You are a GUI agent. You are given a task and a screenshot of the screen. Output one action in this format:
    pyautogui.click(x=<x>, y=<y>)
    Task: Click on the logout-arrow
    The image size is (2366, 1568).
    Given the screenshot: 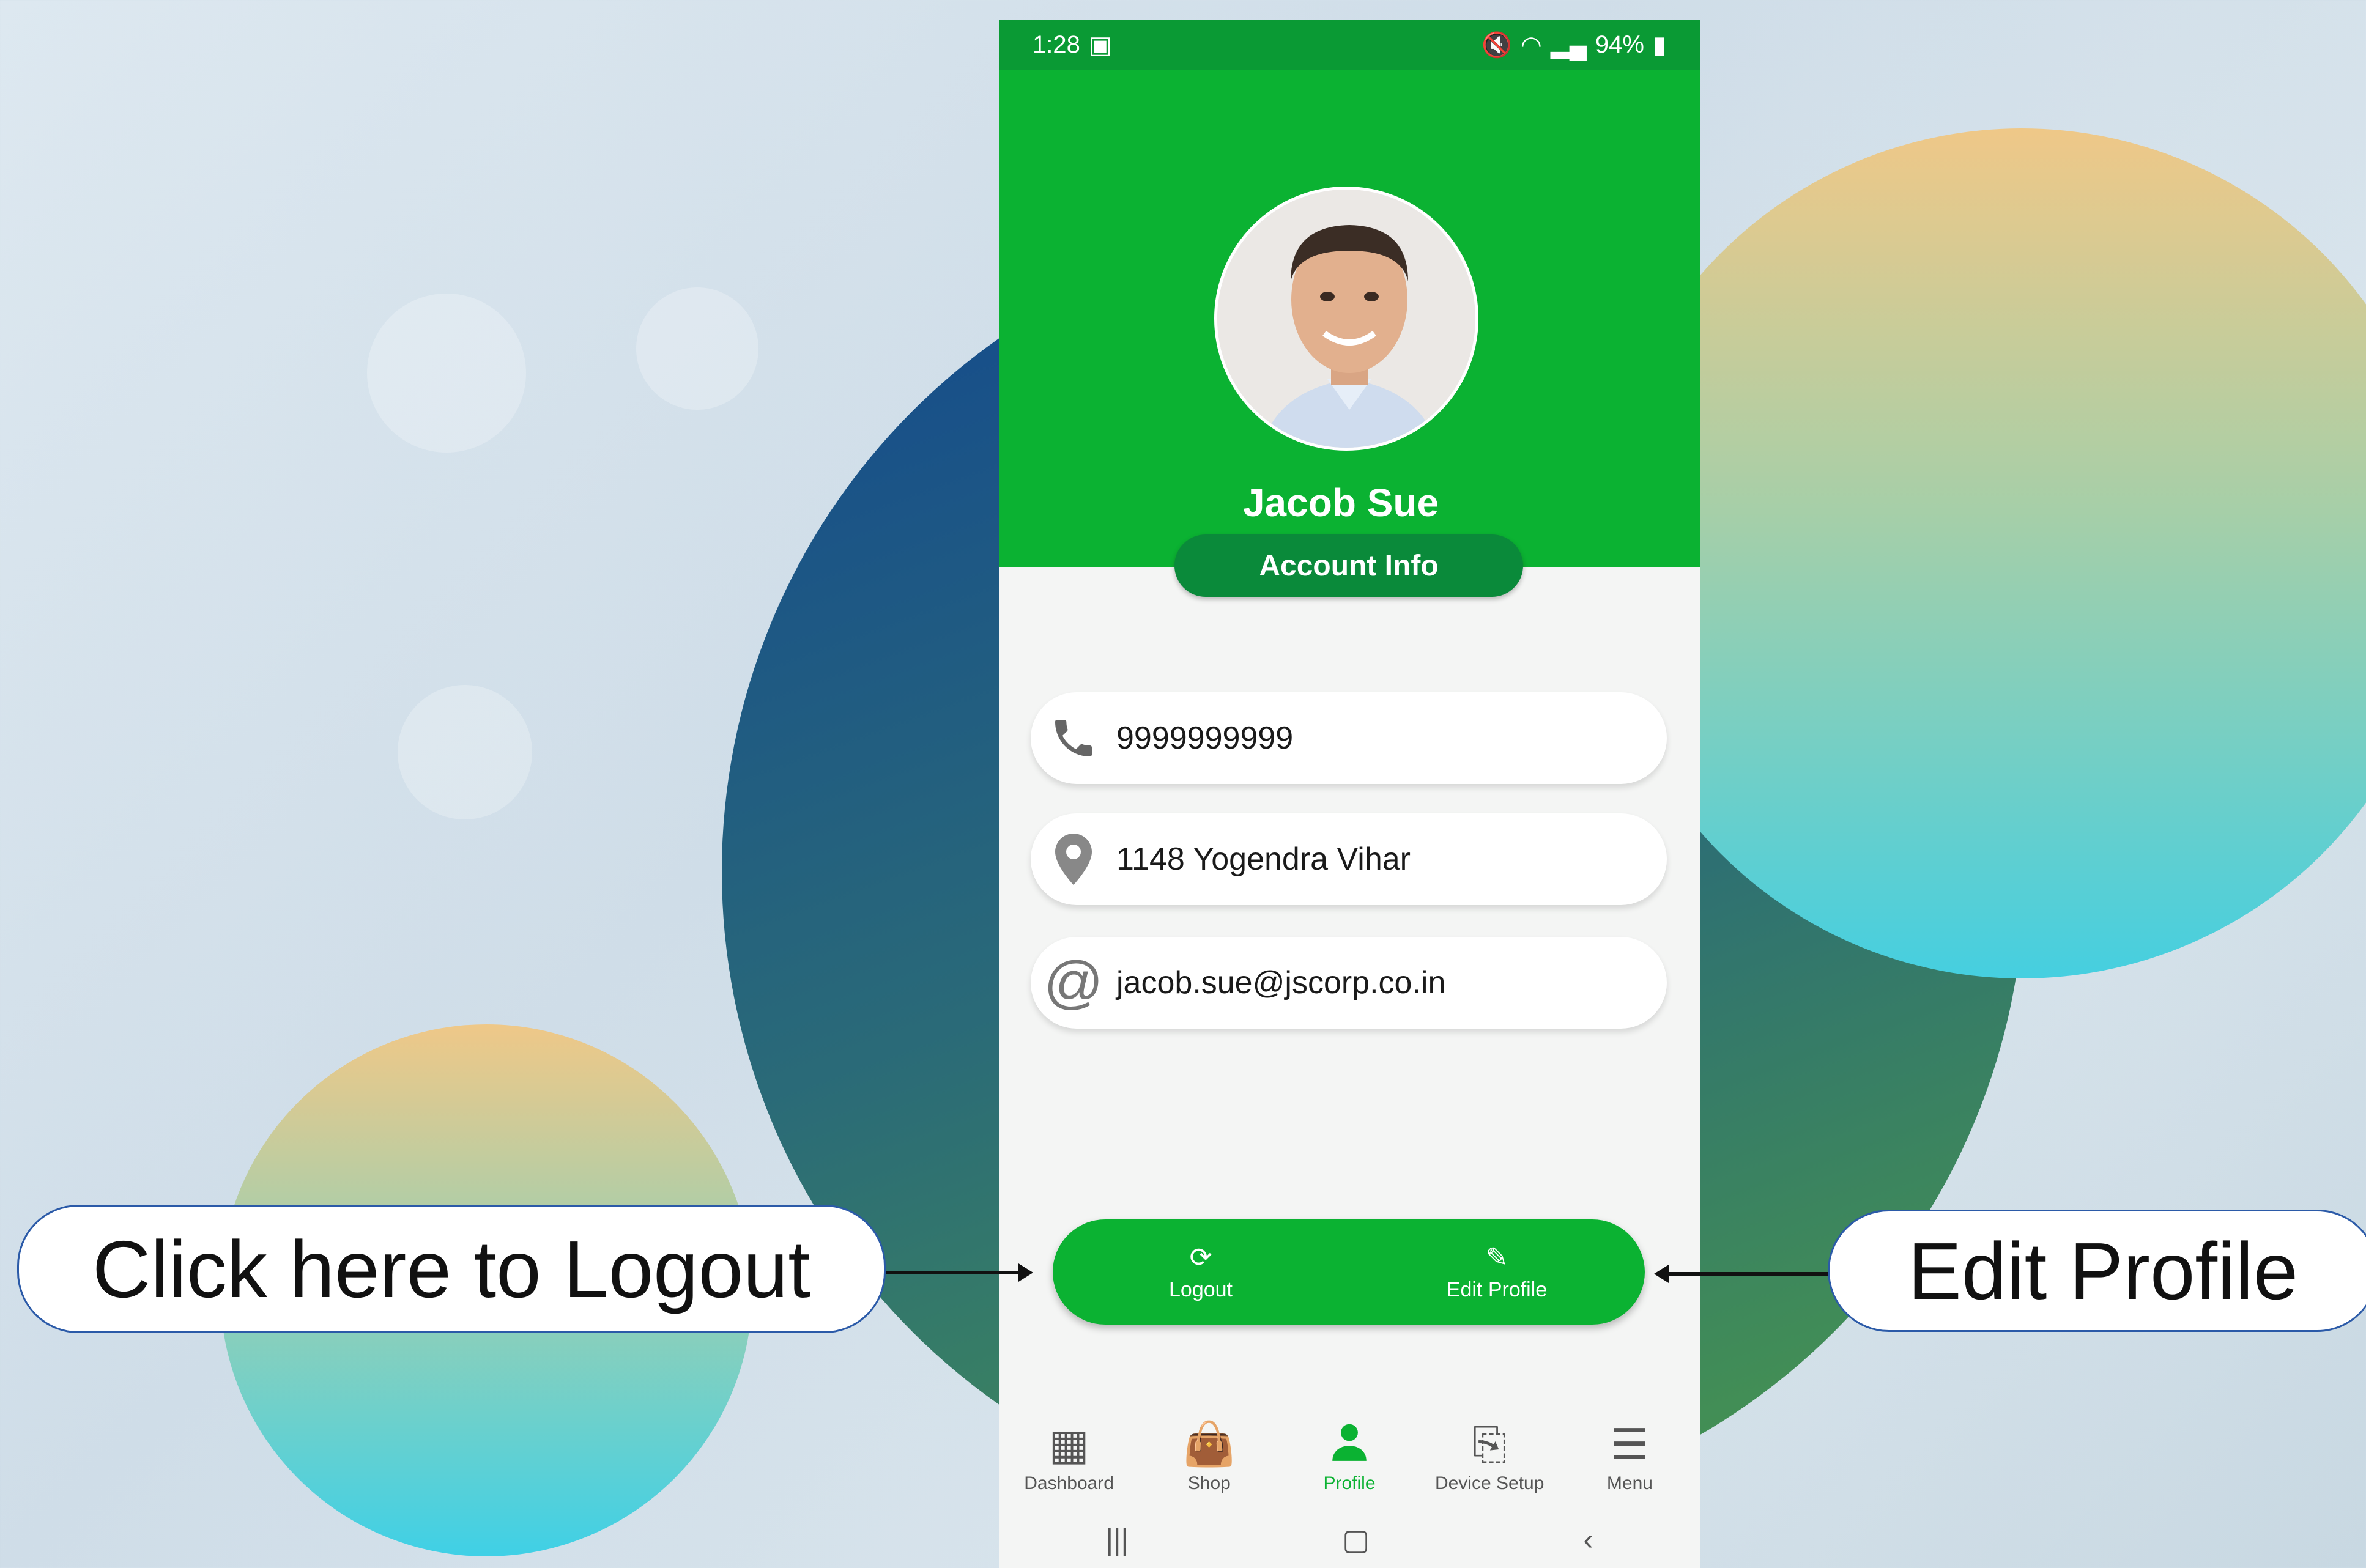 What is the action you would take?
    pyautogui.click(x=956, y=1272)
    